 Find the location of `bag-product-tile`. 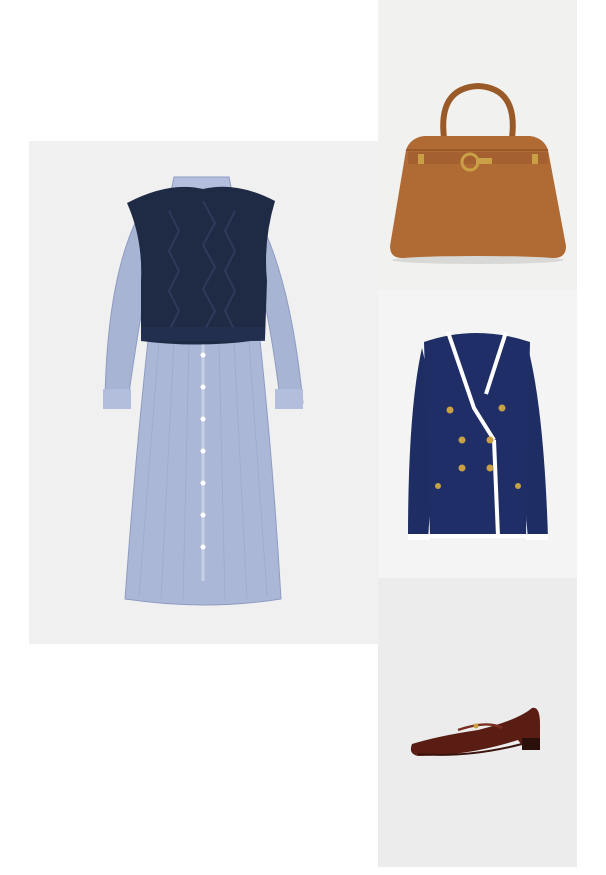

bag-product-tile is located at coordinates (477, 145).